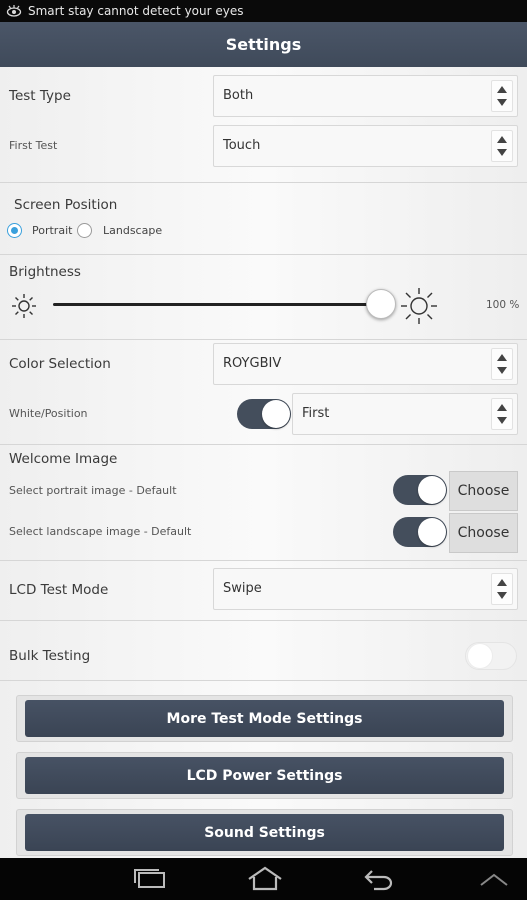 The height and width of the screenshot is (900, 527). I want to click on sound-wrap: Sound Settings, so click(264, 832).